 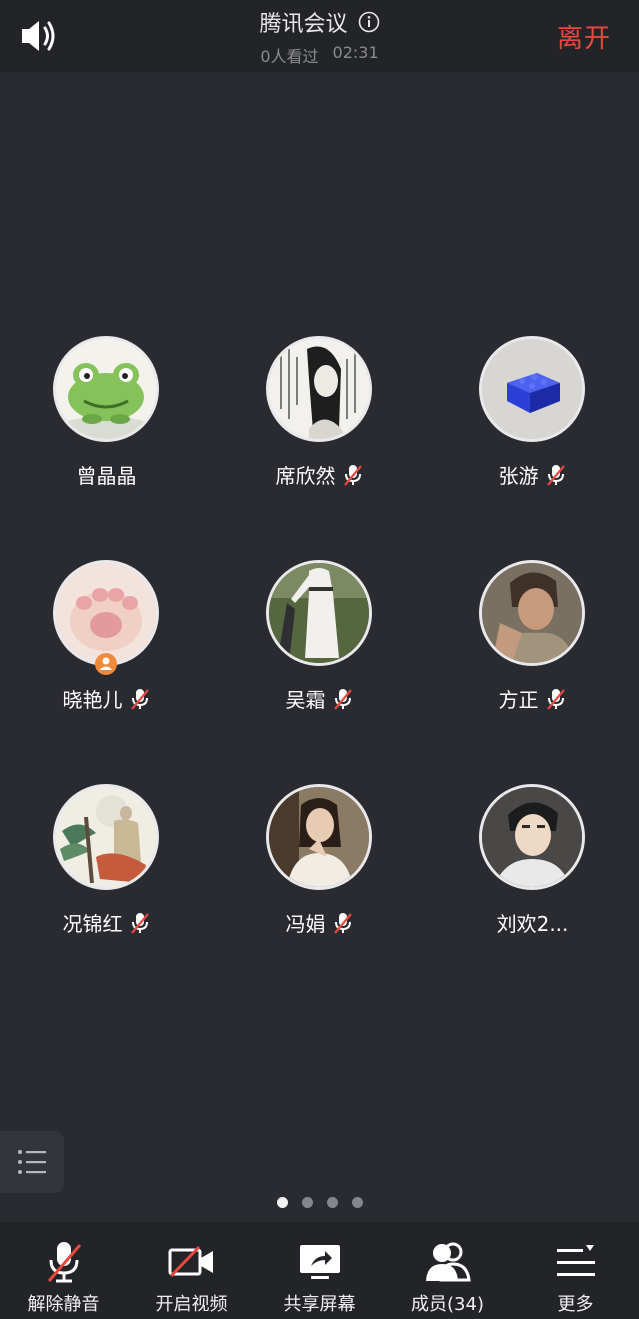 I want to click on unmute-button: 解除静音, so click(x=63, y=1270).